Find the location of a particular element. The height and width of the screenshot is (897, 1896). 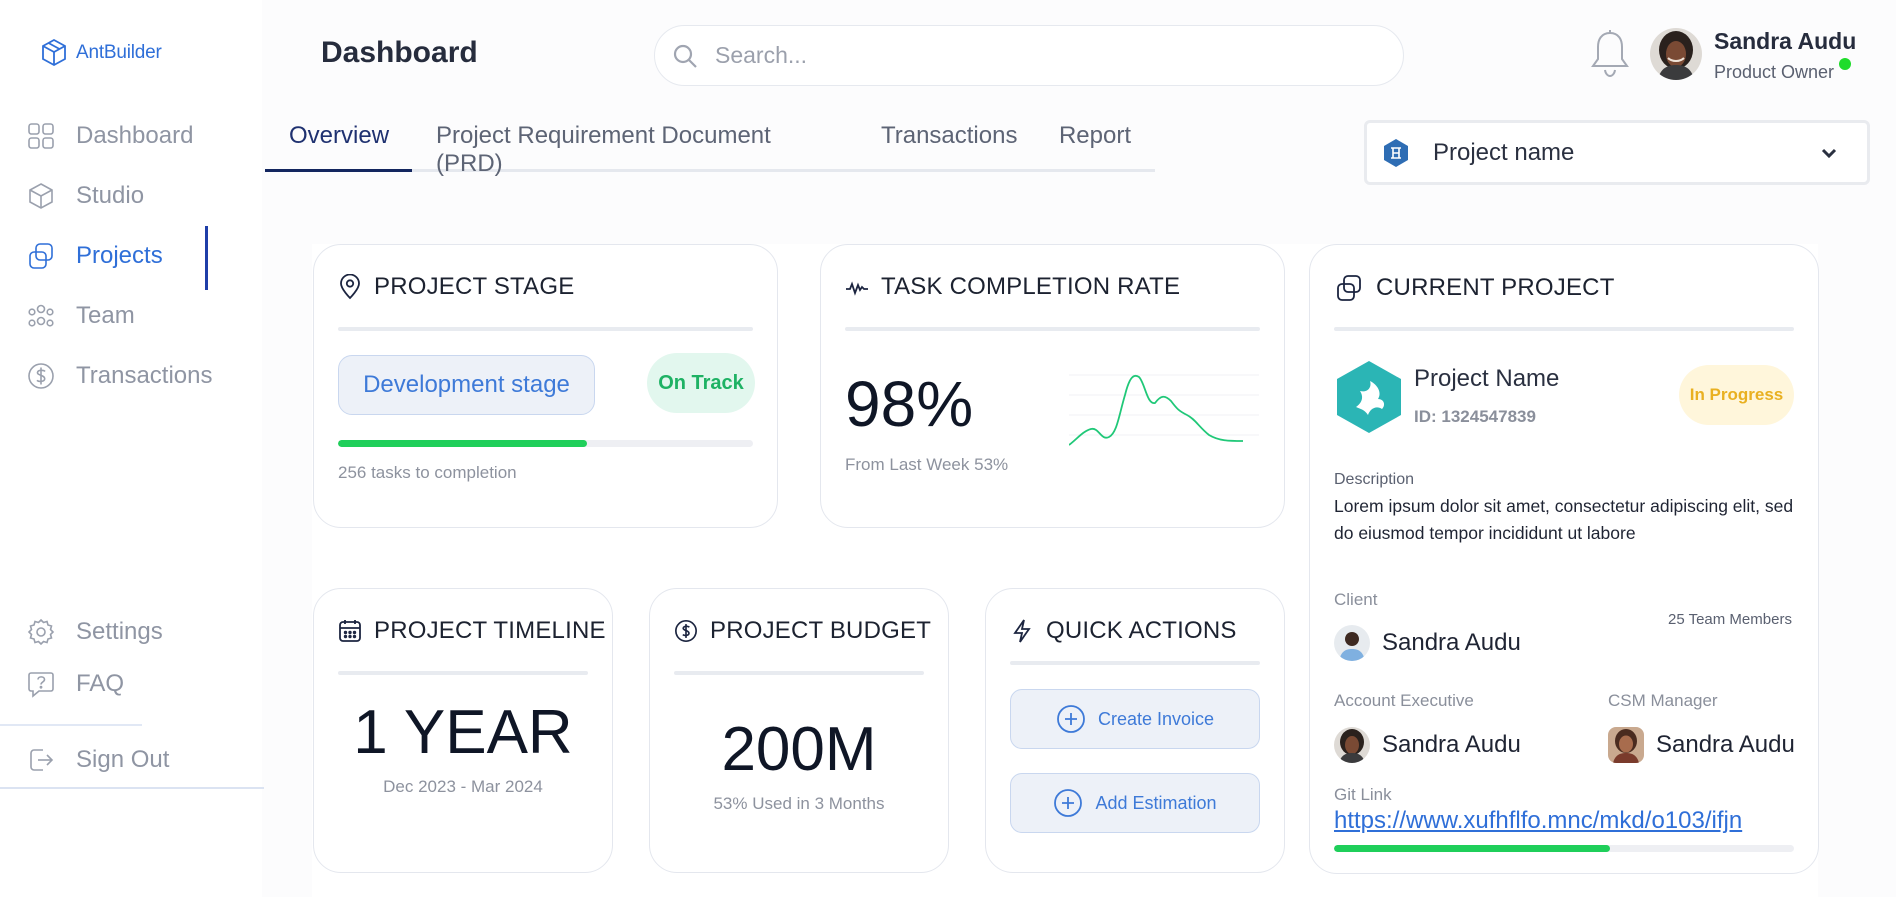

card-title: TASK COMPLETION RATE is located at coordinates (1031, 286).